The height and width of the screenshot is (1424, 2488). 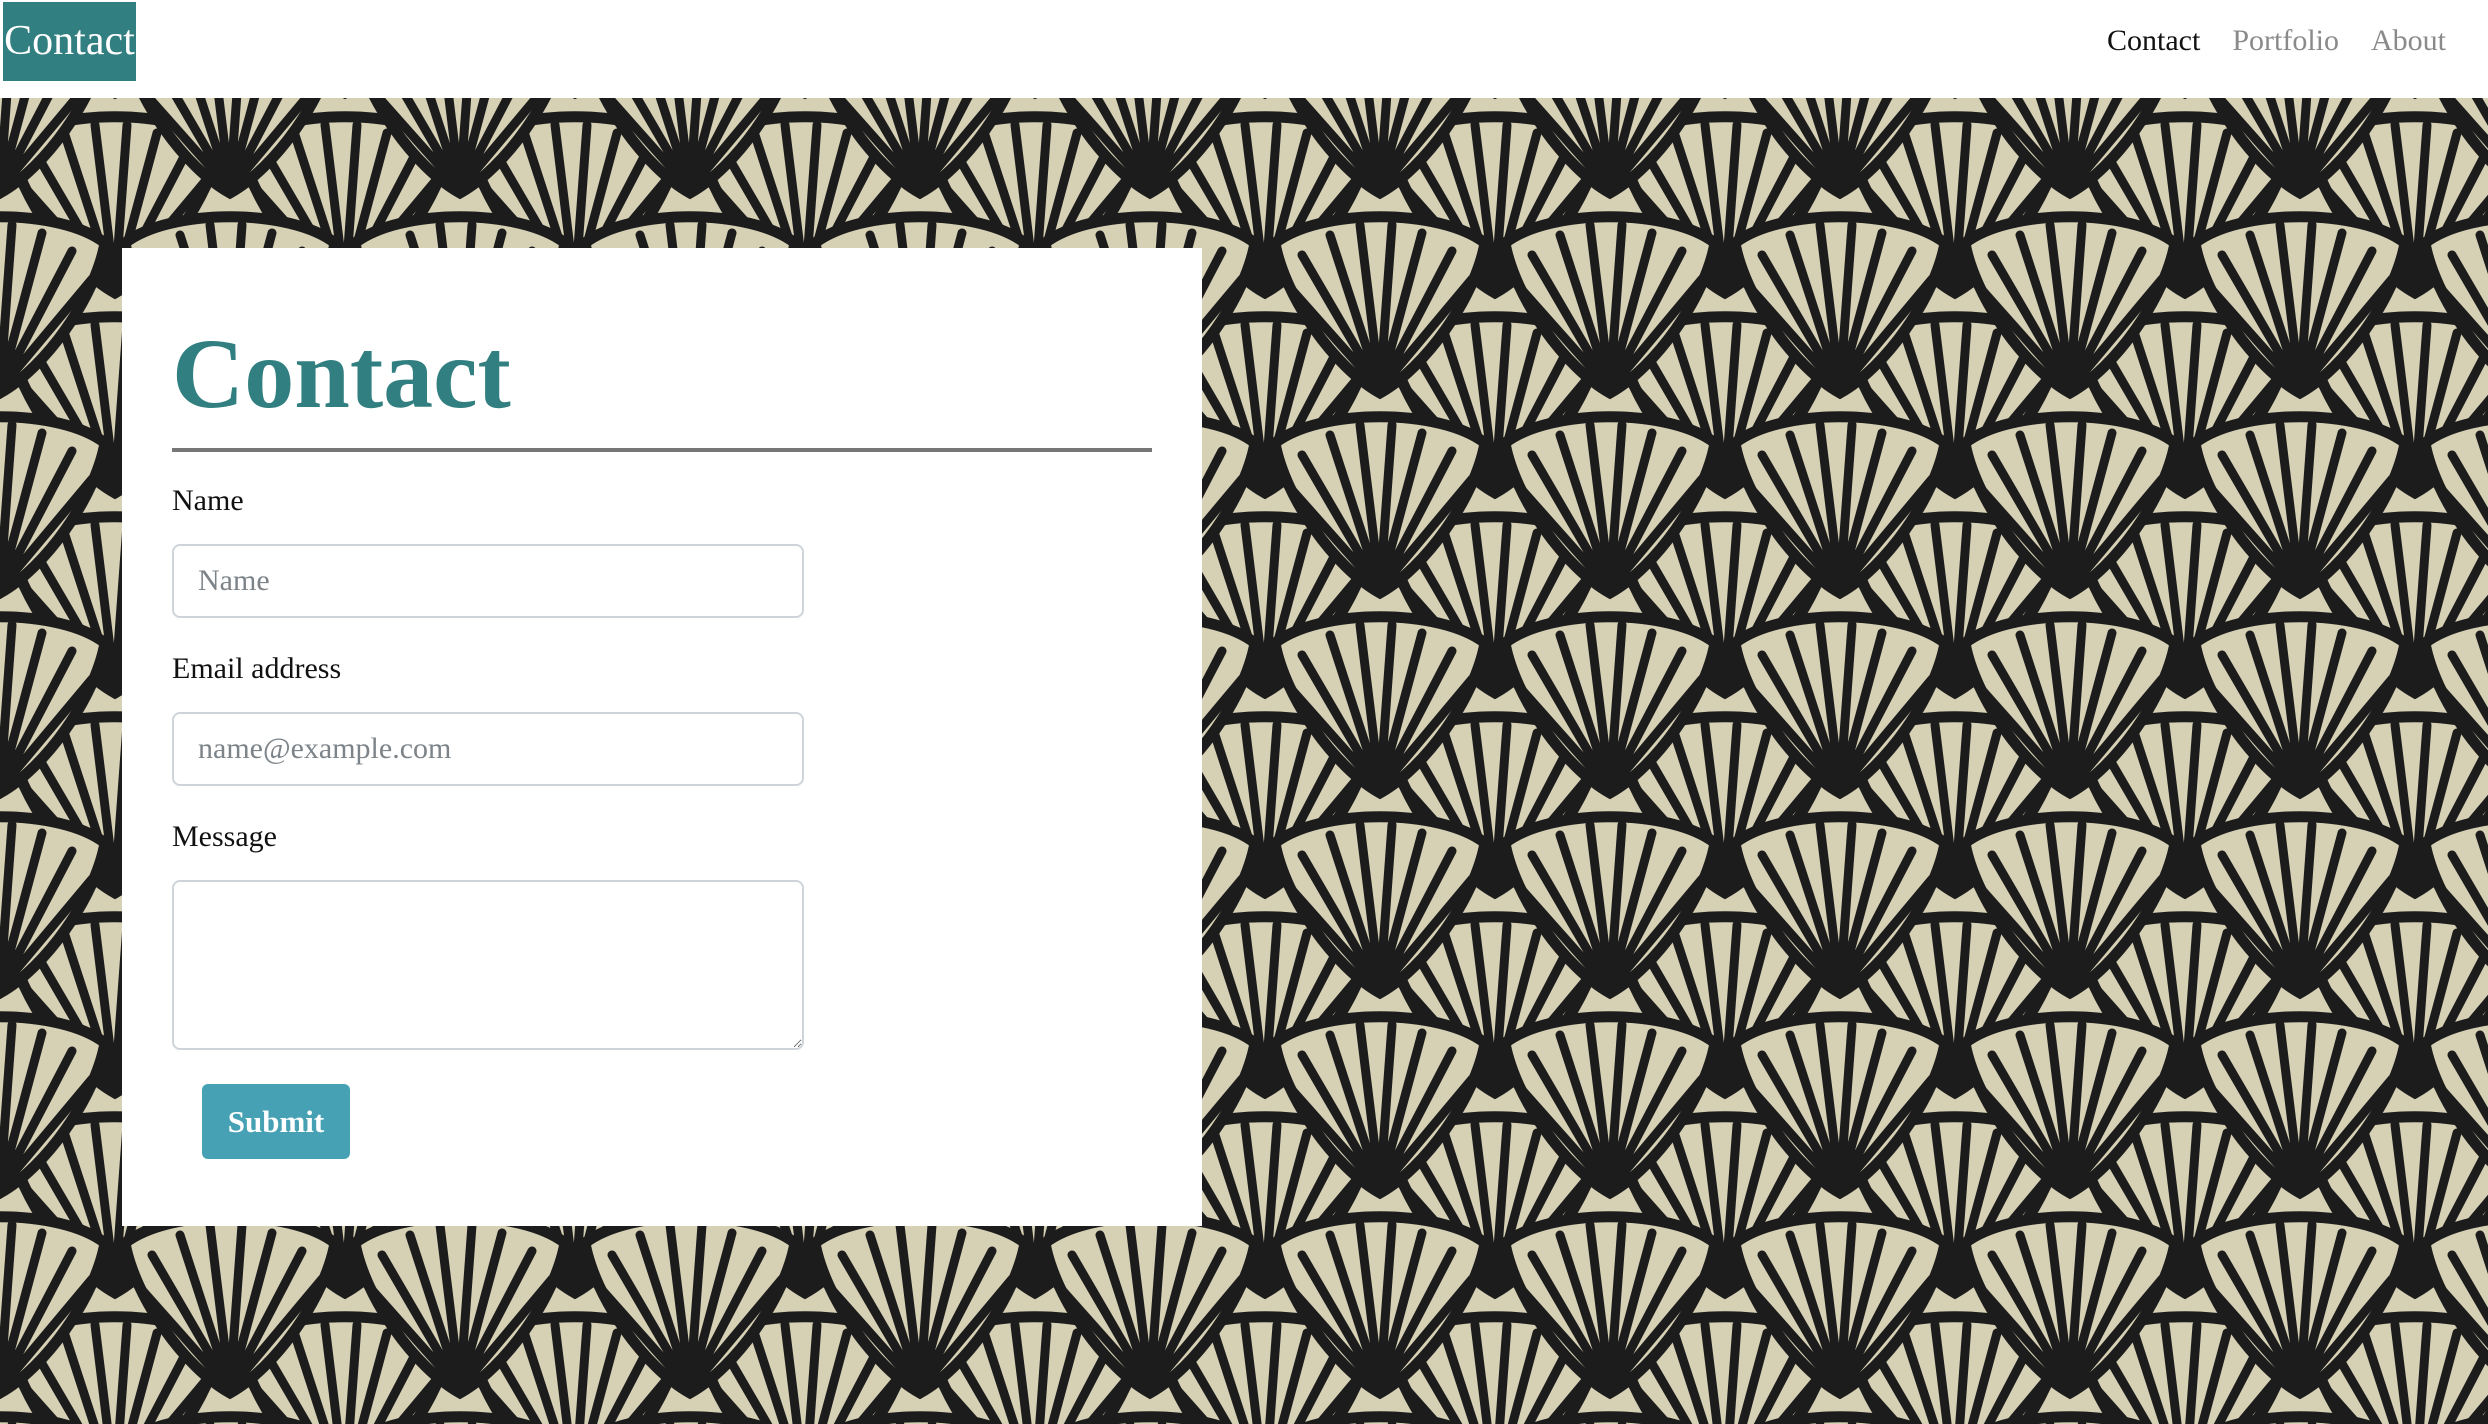 I want to click on nav-link-portfolio: Portfolio, so click(x=2285, y=41).